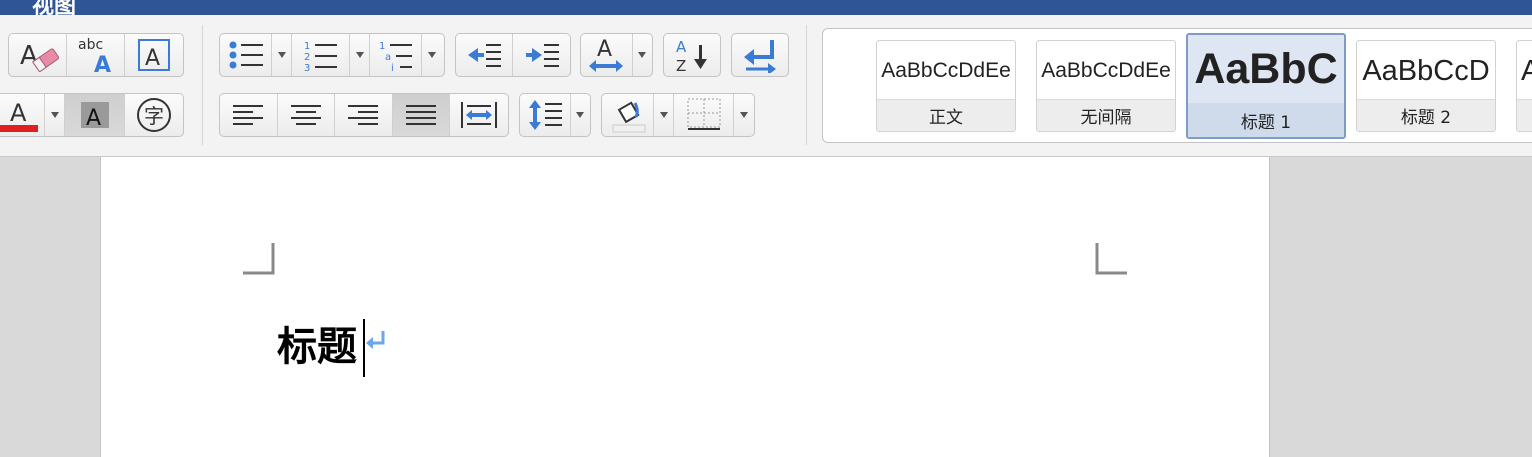 Image resolution: width=1532 pixels, height=457 pixels. I want to click on alignment-tools, so click(364, 115).